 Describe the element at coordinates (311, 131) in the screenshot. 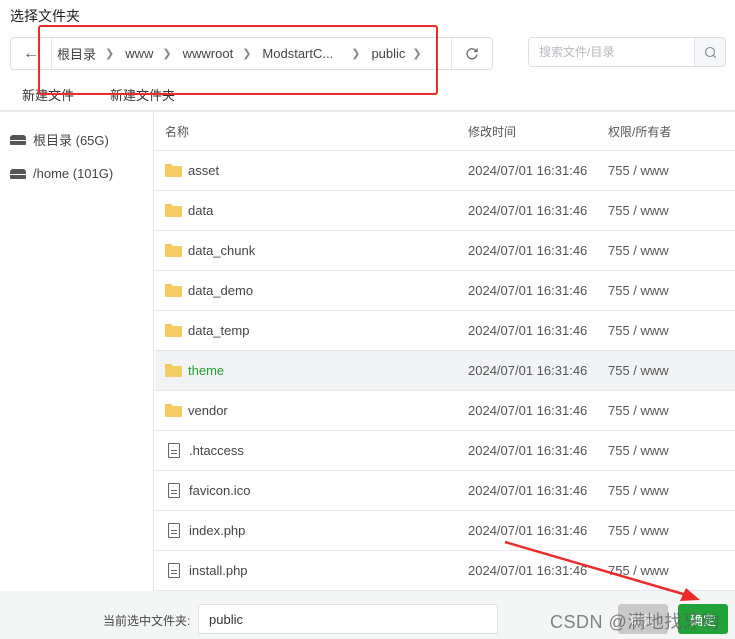

I see `column-header-name: 名称` at that location.